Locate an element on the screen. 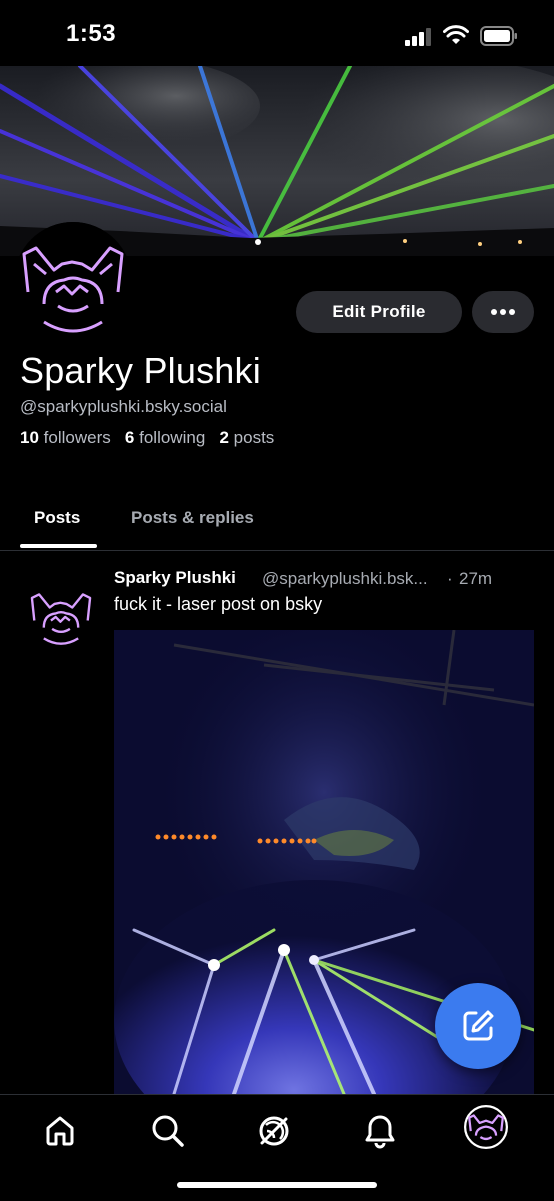 Image resolution: width=554 pixels, height=1201 pixels. nav-search is located at coordinates (168, 1131).